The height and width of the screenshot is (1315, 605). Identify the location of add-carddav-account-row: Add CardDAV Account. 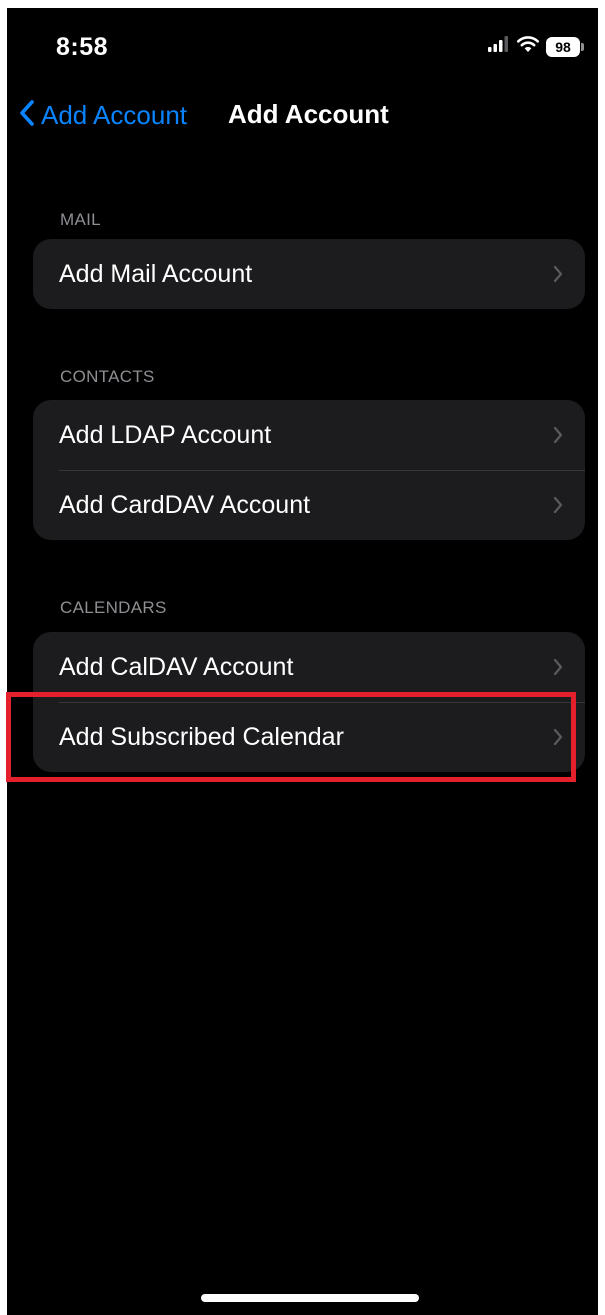
(309, 505).